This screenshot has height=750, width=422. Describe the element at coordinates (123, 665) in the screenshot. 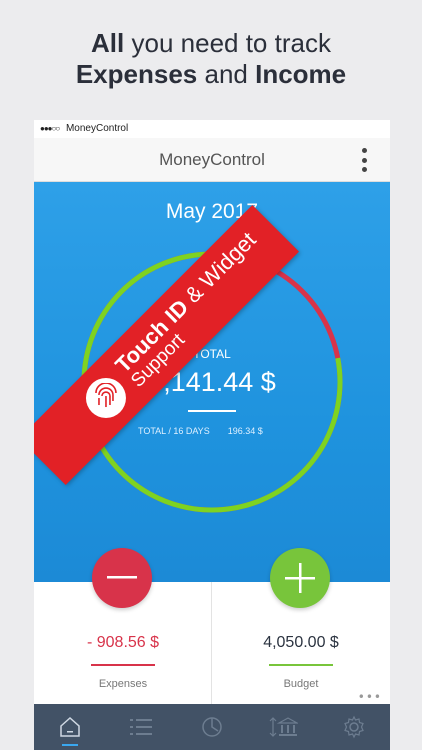

I see `expenses-underline` at that location.